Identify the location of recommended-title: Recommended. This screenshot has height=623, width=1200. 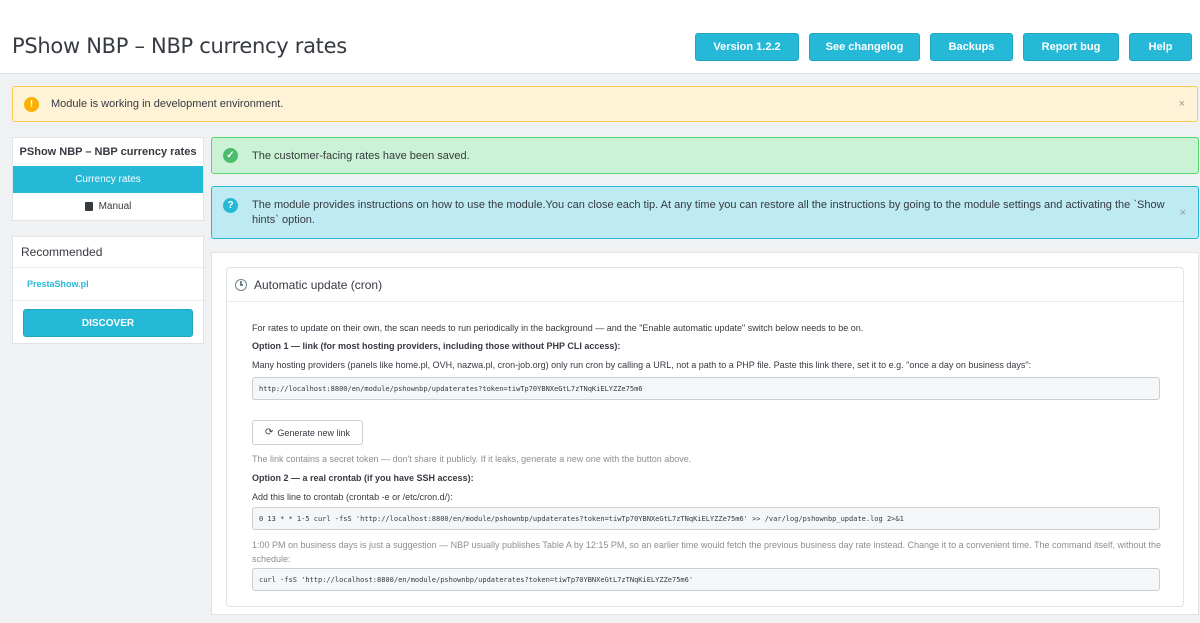
(108, 252).